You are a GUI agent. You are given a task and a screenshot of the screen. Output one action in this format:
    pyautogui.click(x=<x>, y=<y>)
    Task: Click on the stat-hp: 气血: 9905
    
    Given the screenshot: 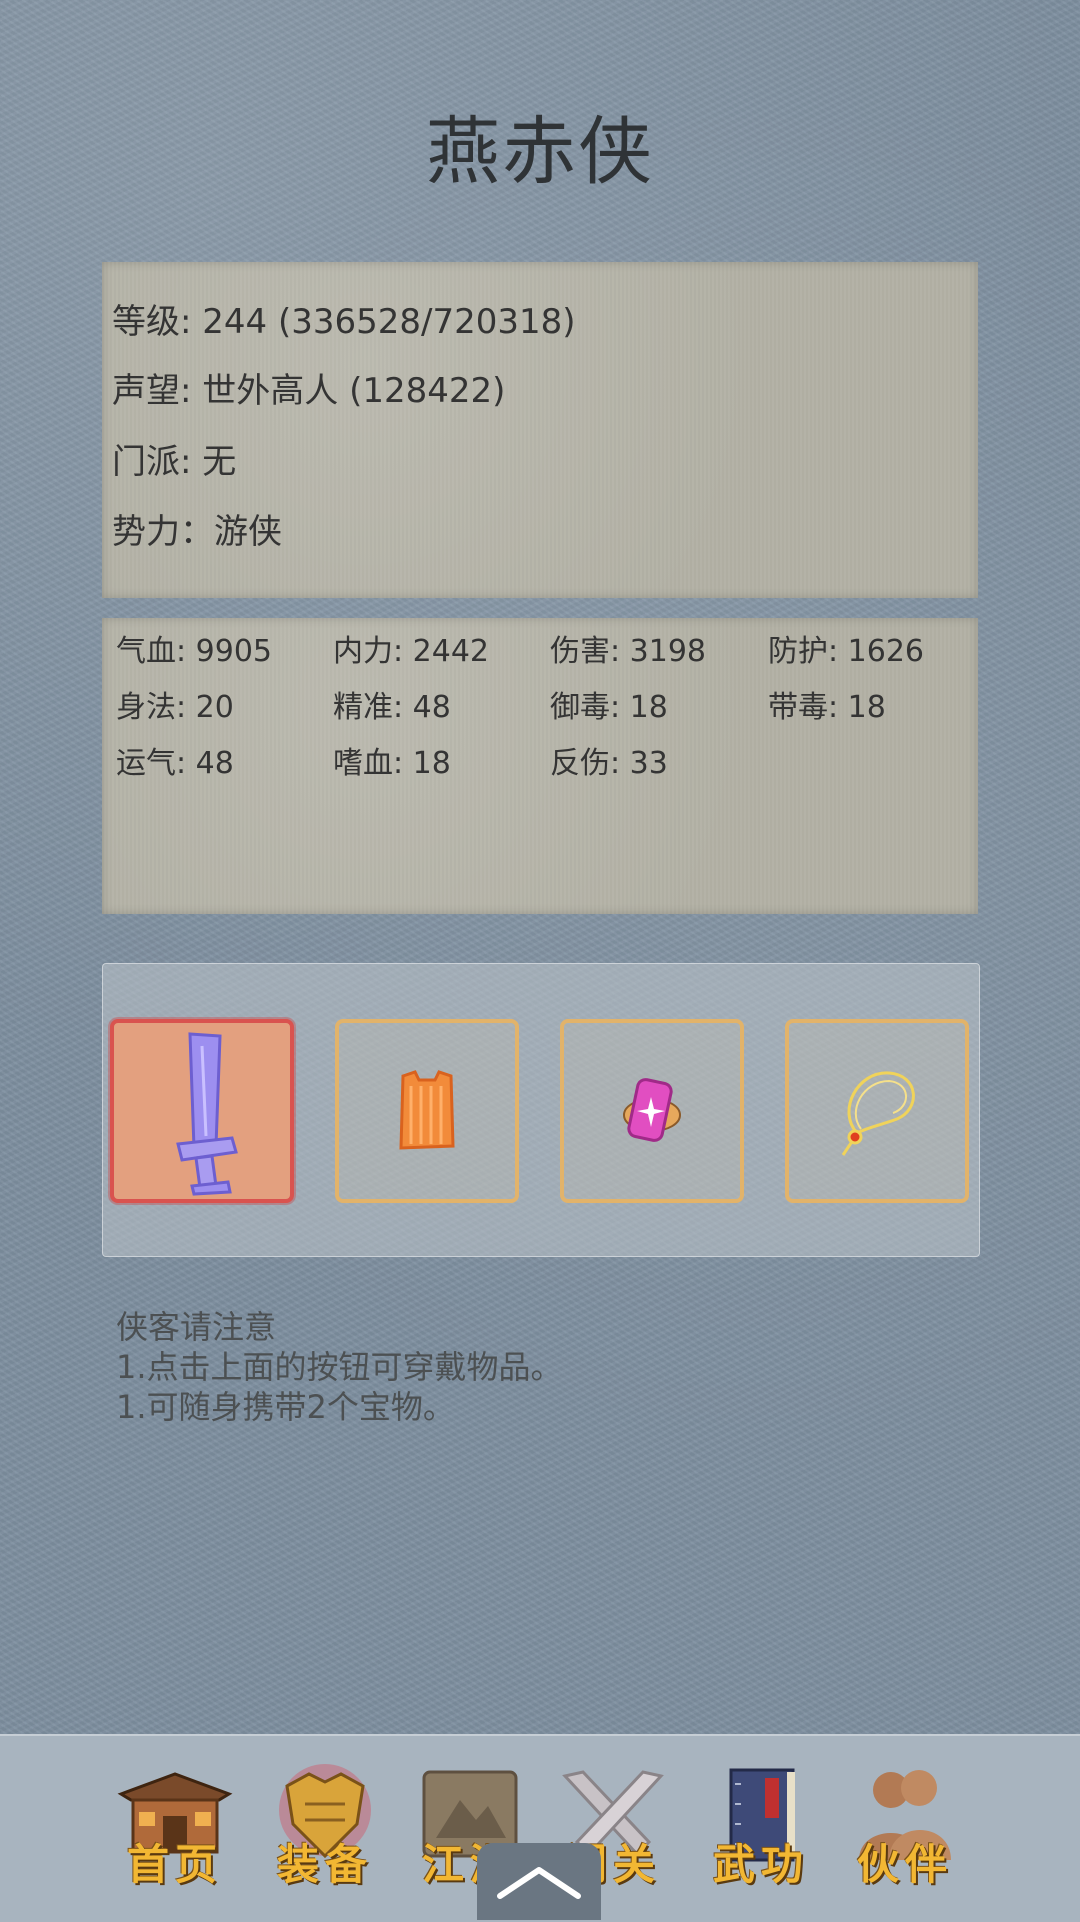 What is the action you would take?
    pyautogui.click(x=194, y=651)
    